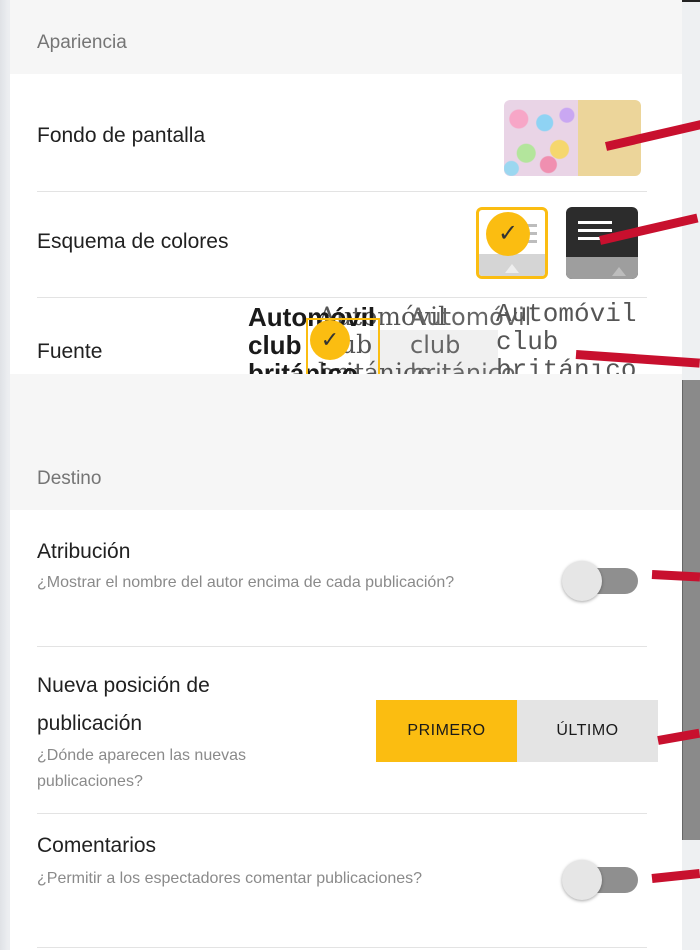 The height and width of the screenshot is (950, 700). I want to click on new-position-label: Nueva posición de publicación, so click(123, 704).